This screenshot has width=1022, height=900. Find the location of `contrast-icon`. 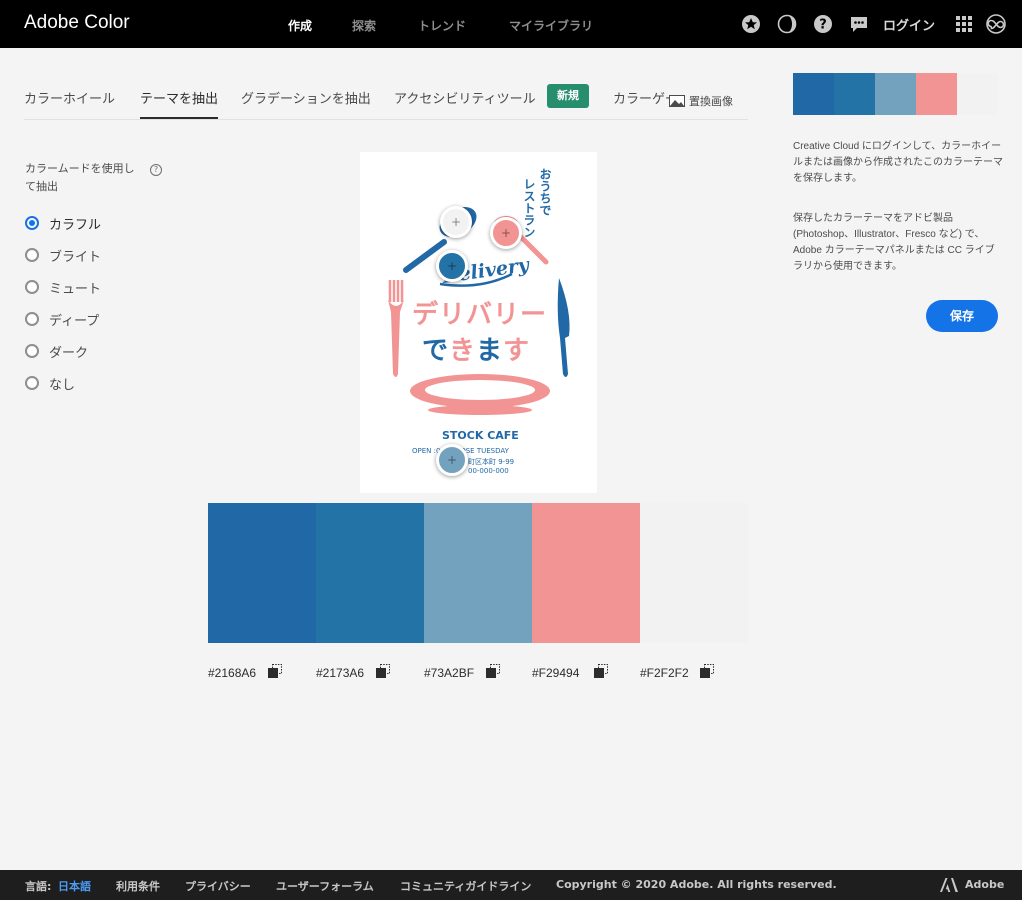

contrast-icon is located at coordinates (787, 24).